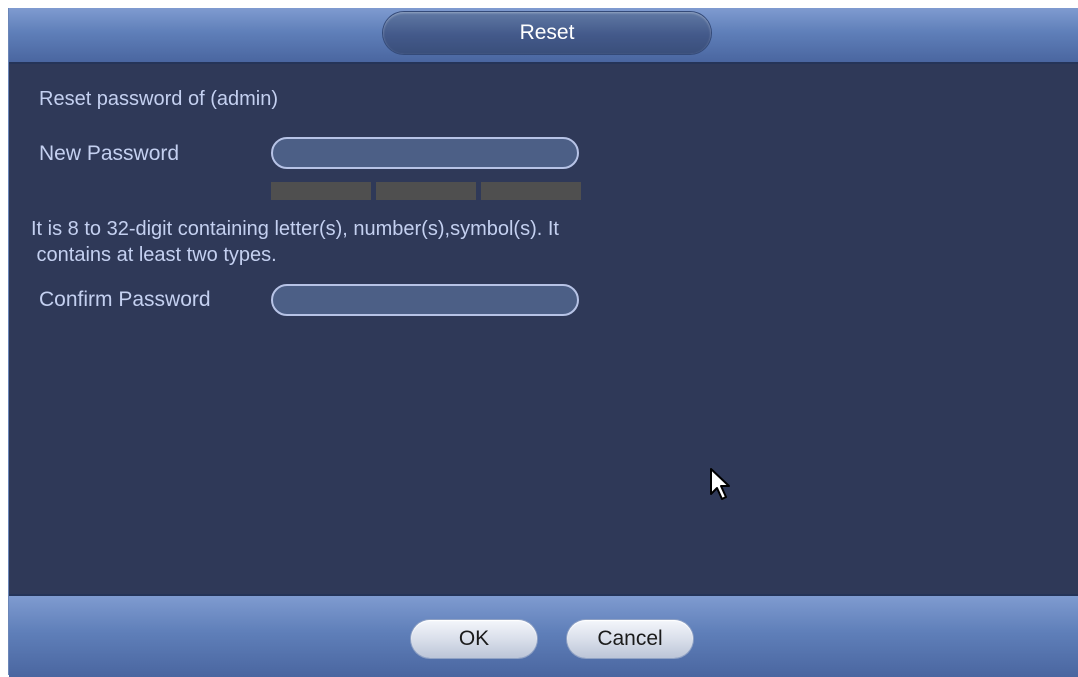 The image size is (1078, 677). Describe the element at coordinates (425, 300) in the screenshot. I see `confirm-password-input` at that location.